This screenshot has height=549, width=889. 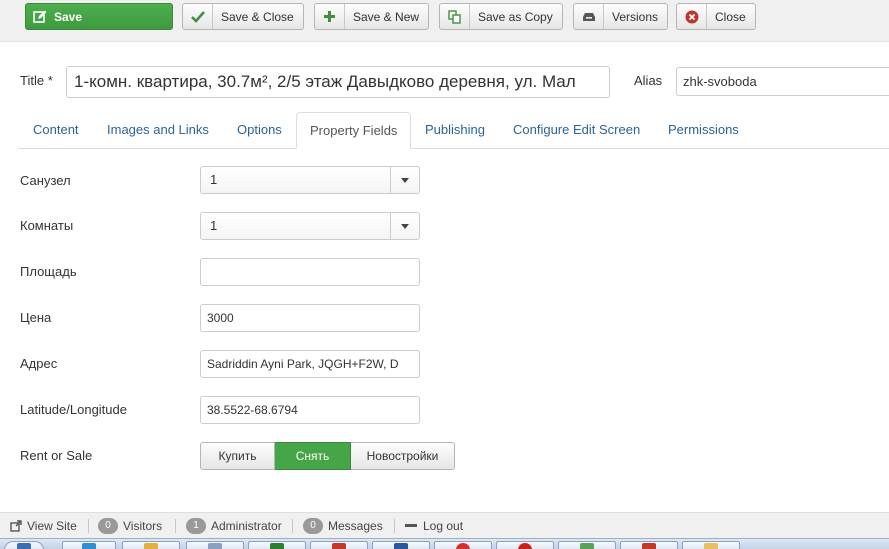 I want to click on price-label: Цена, so click(x=36, y=317).